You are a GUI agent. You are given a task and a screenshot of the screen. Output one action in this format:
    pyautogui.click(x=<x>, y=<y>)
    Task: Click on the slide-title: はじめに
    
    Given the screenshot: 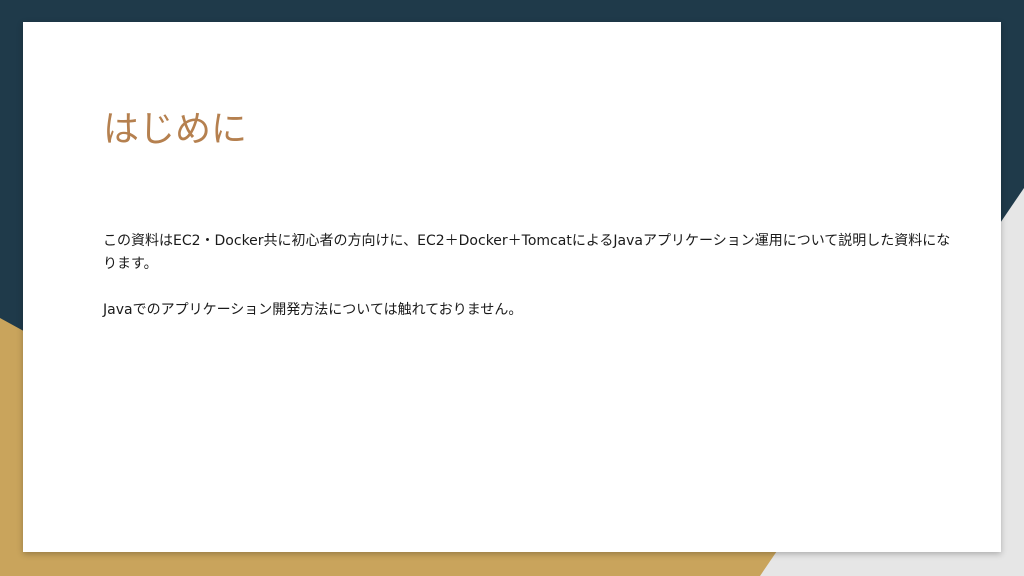 What is the action you would take?
    pyautogui.click(x=175, y=129)
    